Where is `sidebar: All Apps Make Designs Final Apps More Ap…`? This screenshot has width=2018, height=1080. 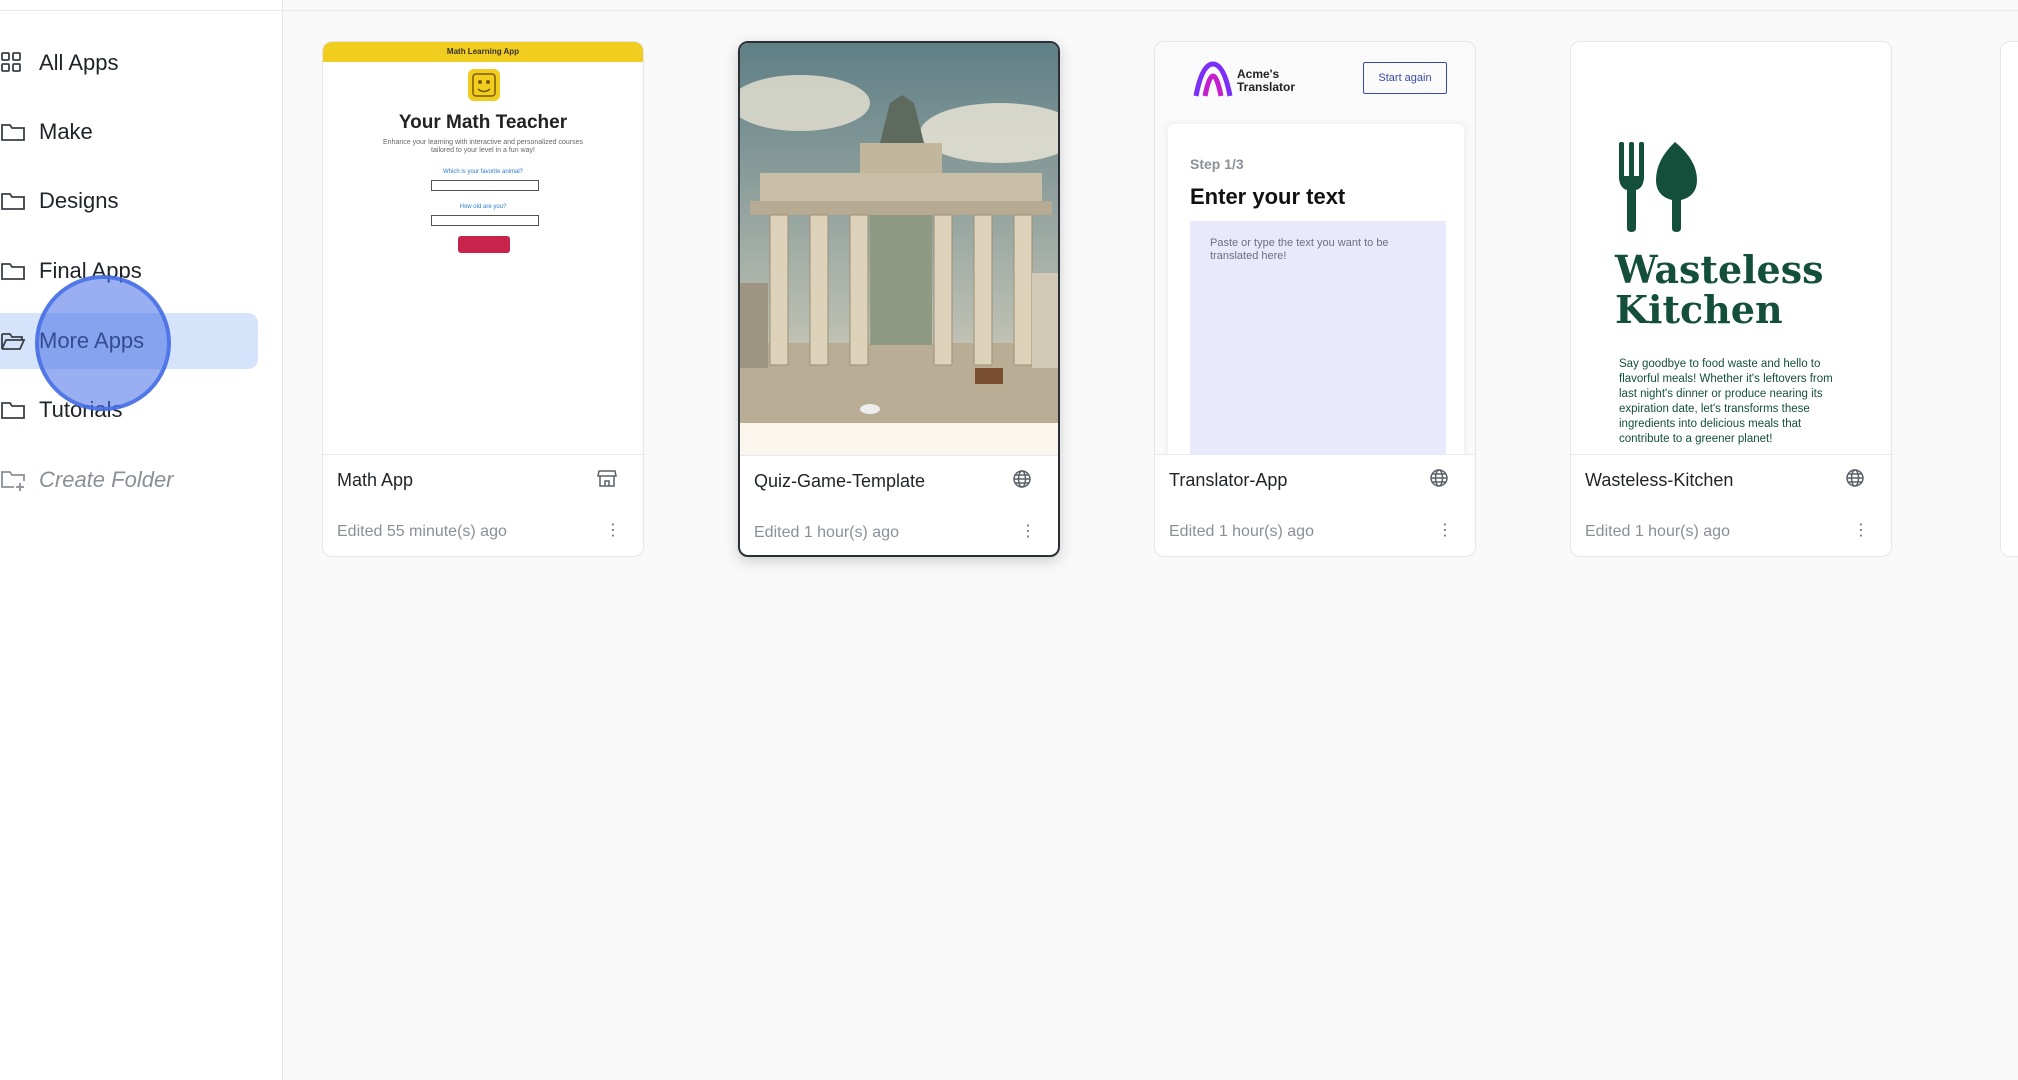
sidebar: All Apps Make Designs Final Apps More Ap… is located at coordinates (141, 540).